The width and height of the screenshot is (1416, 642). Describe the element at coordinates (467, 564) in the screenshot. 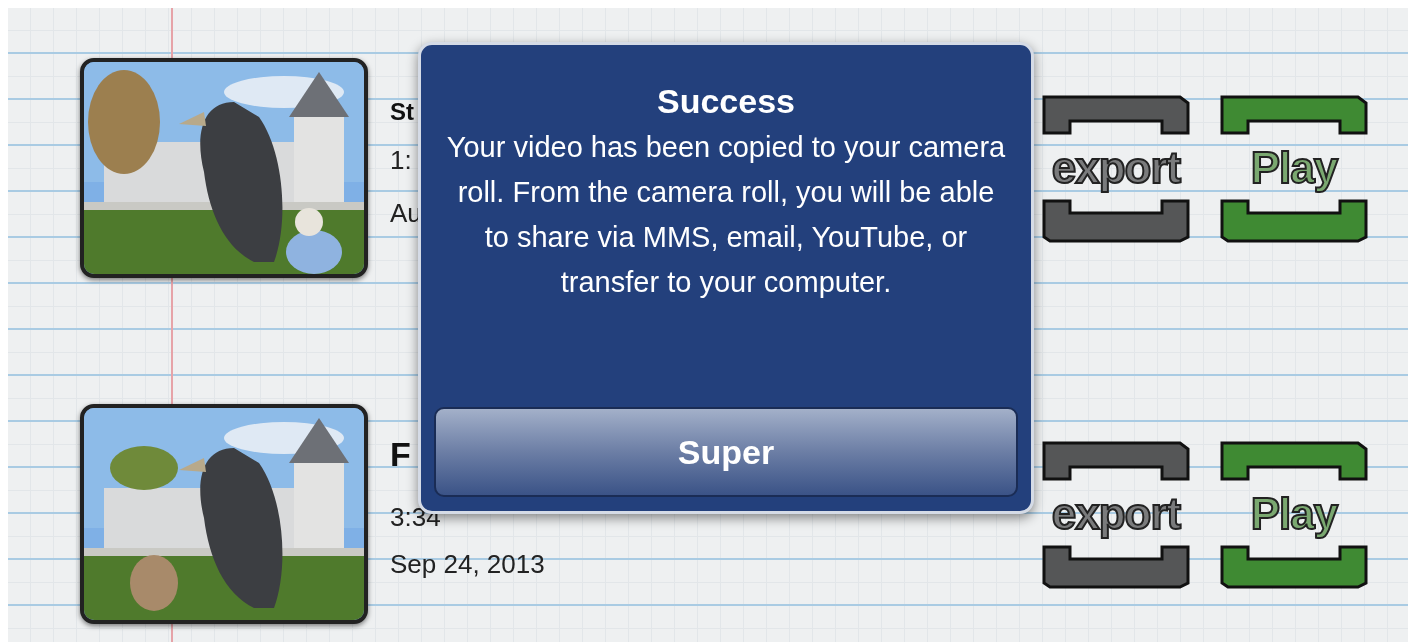

I see `video-date: Sep 24, 2013` at that location.